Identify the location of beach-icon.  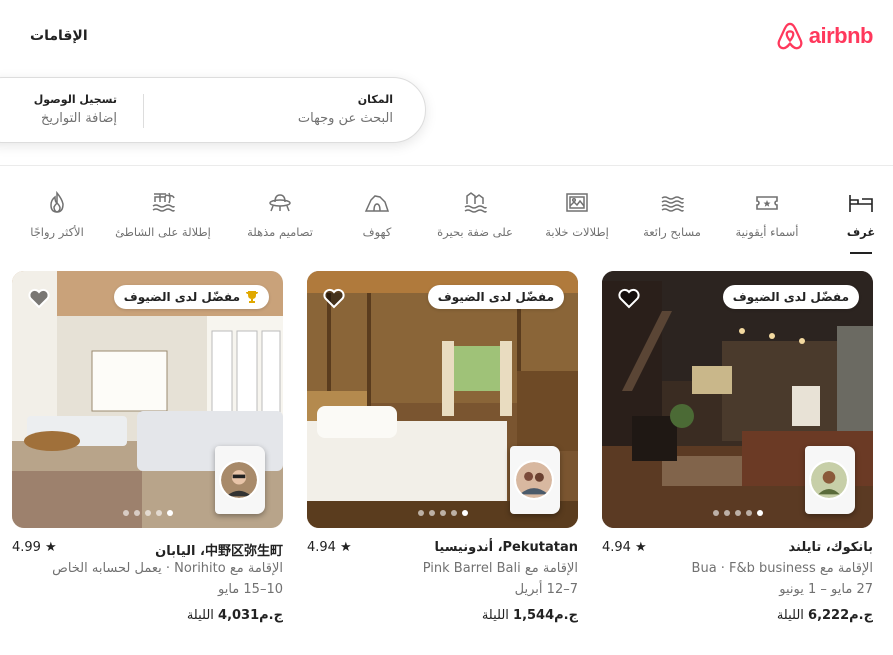
(163, 202).